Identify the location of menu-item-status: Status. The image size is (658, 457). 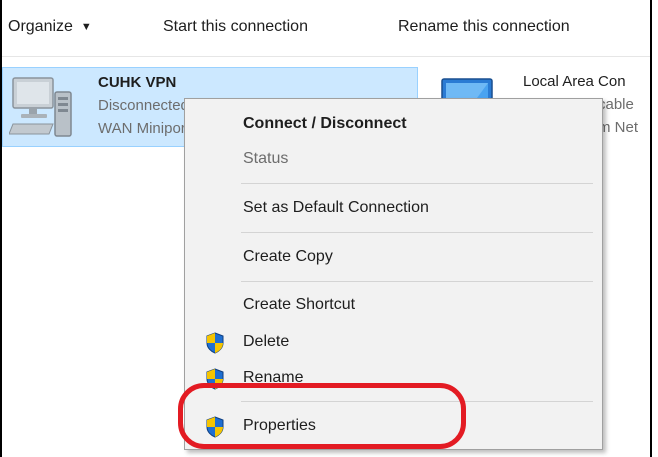
(393, 159).